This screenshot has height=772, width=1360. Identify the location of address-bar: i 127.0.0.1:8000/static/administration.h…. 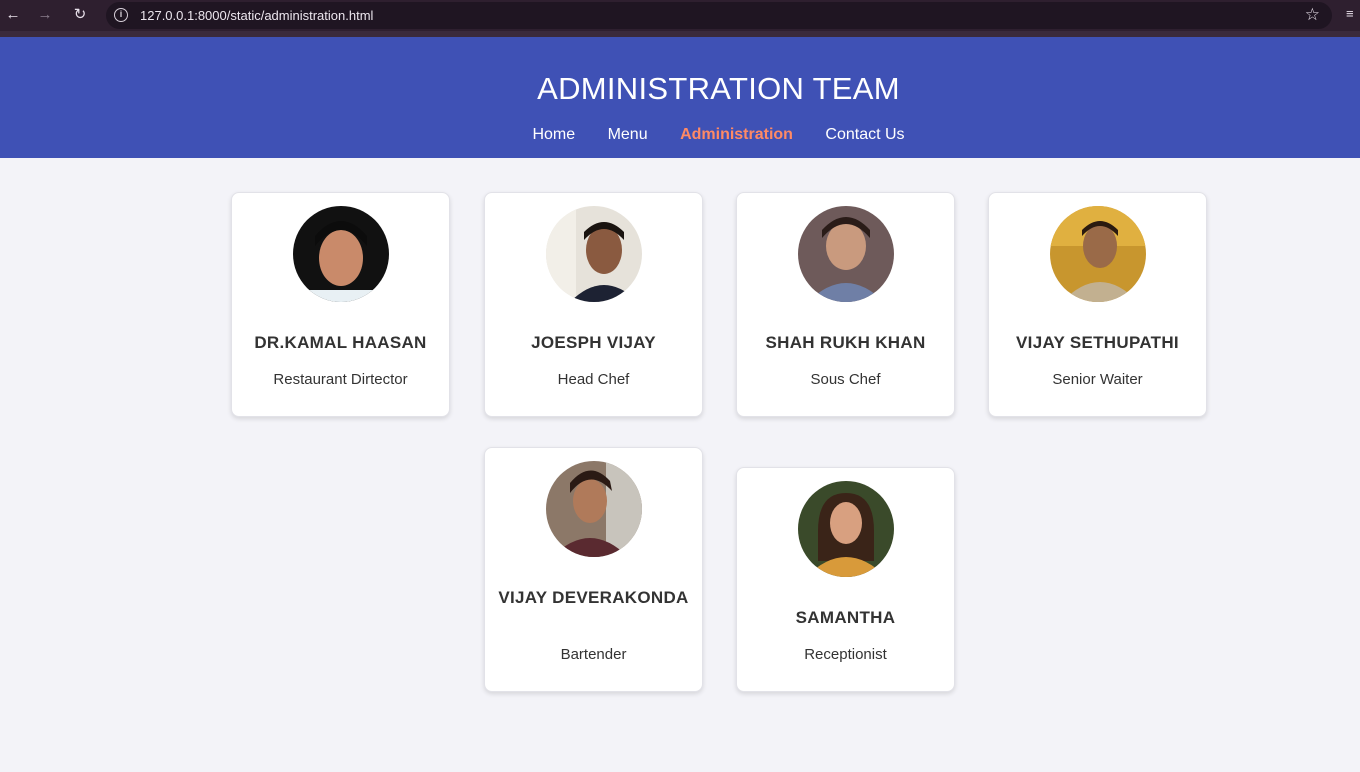
(719, 15).